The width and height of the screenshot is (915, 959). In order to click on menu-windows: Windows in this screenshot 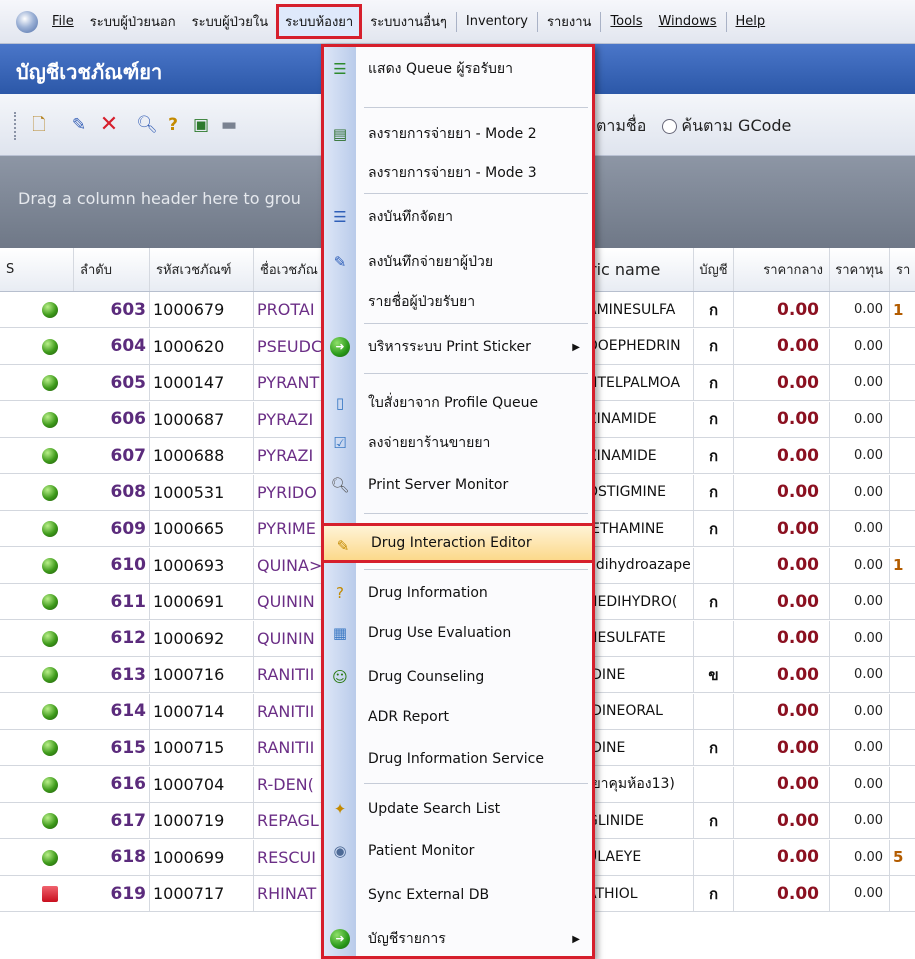, I will do `click(687, 21)`.